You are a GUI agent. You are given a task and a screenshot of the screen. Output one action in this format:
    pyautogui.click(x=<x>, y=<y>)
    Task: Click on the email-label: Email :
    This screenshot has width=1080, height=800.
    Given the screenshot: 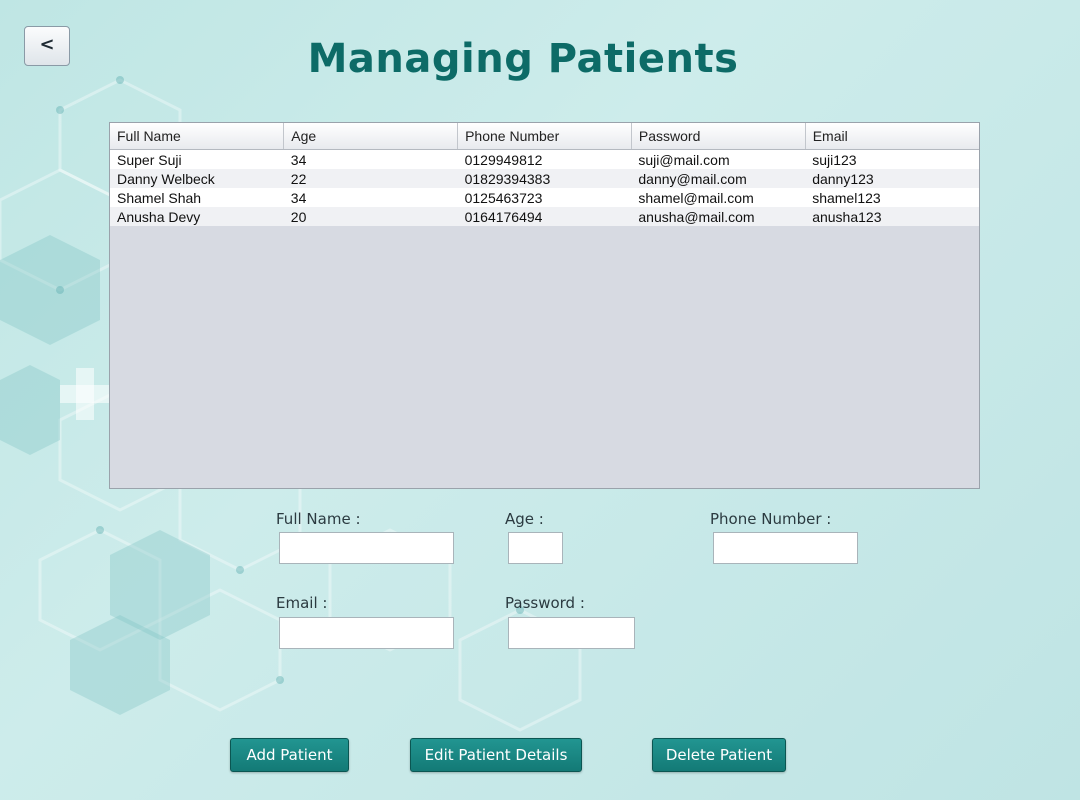 What is the action you would take?
    pyautogui.click(x=302, y=603)
    